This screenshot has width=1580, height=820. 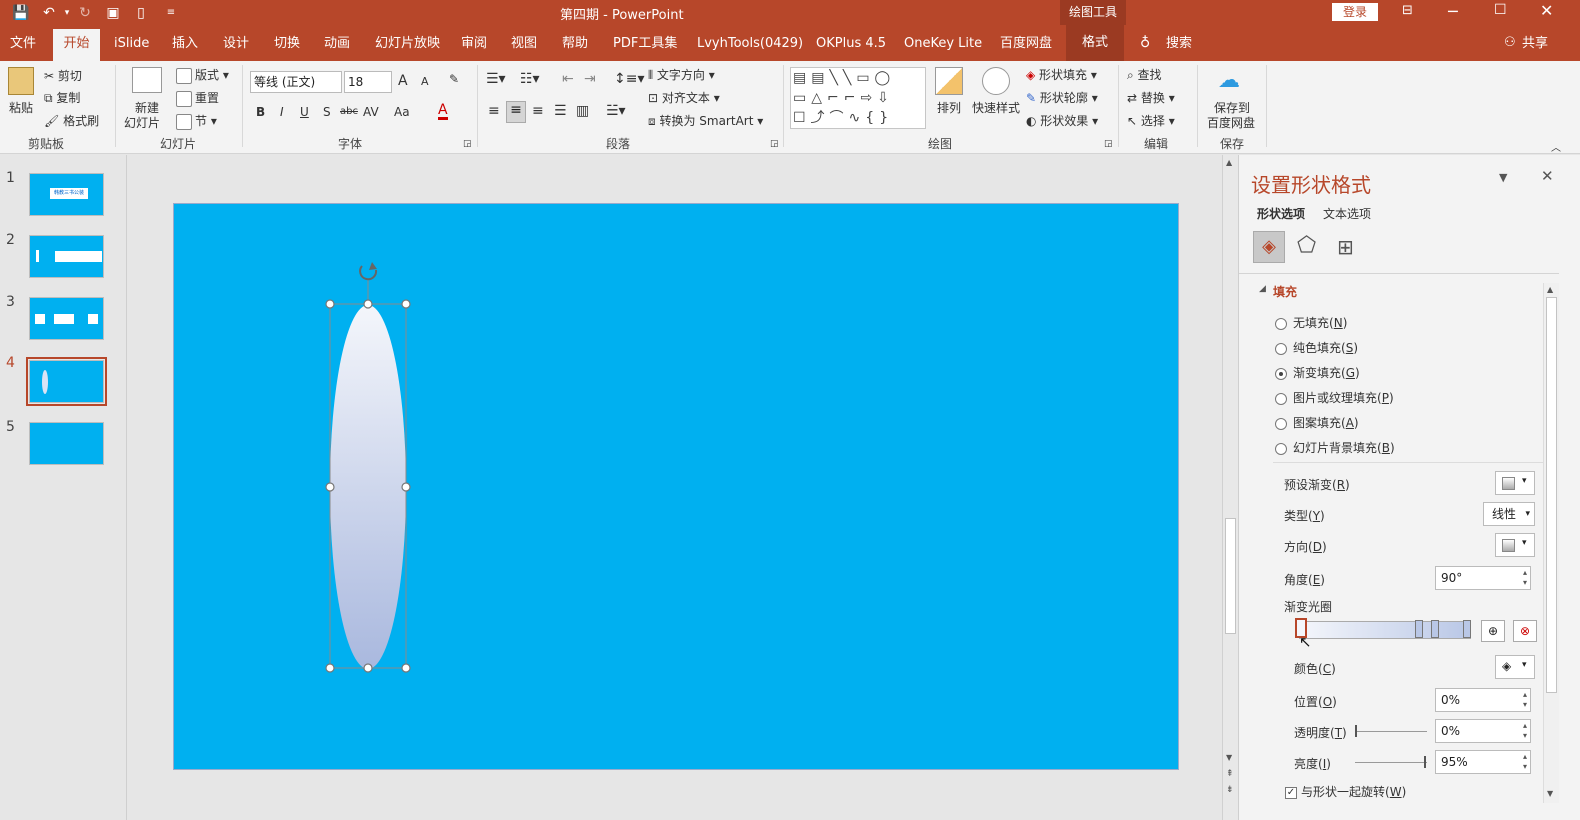 What do you see at coordinates (629, 79) in the screenshot?
I see `line-spacing-icon: ↕≡▾` at bounding box center [629, 79].